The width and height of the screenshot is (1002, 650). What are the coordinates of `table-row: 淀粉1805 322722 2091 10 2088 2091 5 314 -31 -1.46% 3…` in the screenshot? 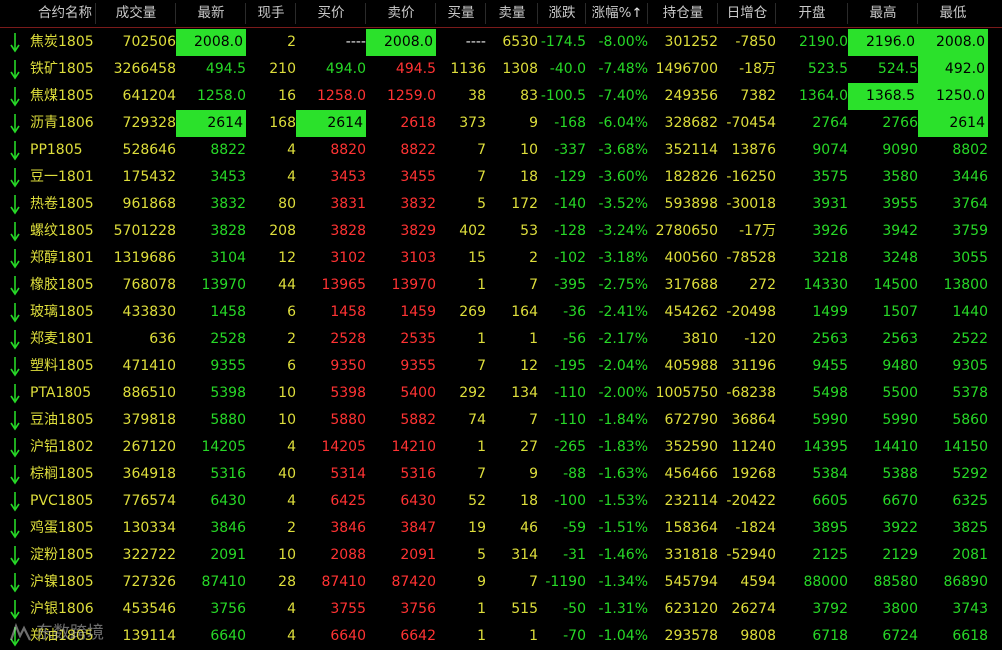 It's located at (501, 555).